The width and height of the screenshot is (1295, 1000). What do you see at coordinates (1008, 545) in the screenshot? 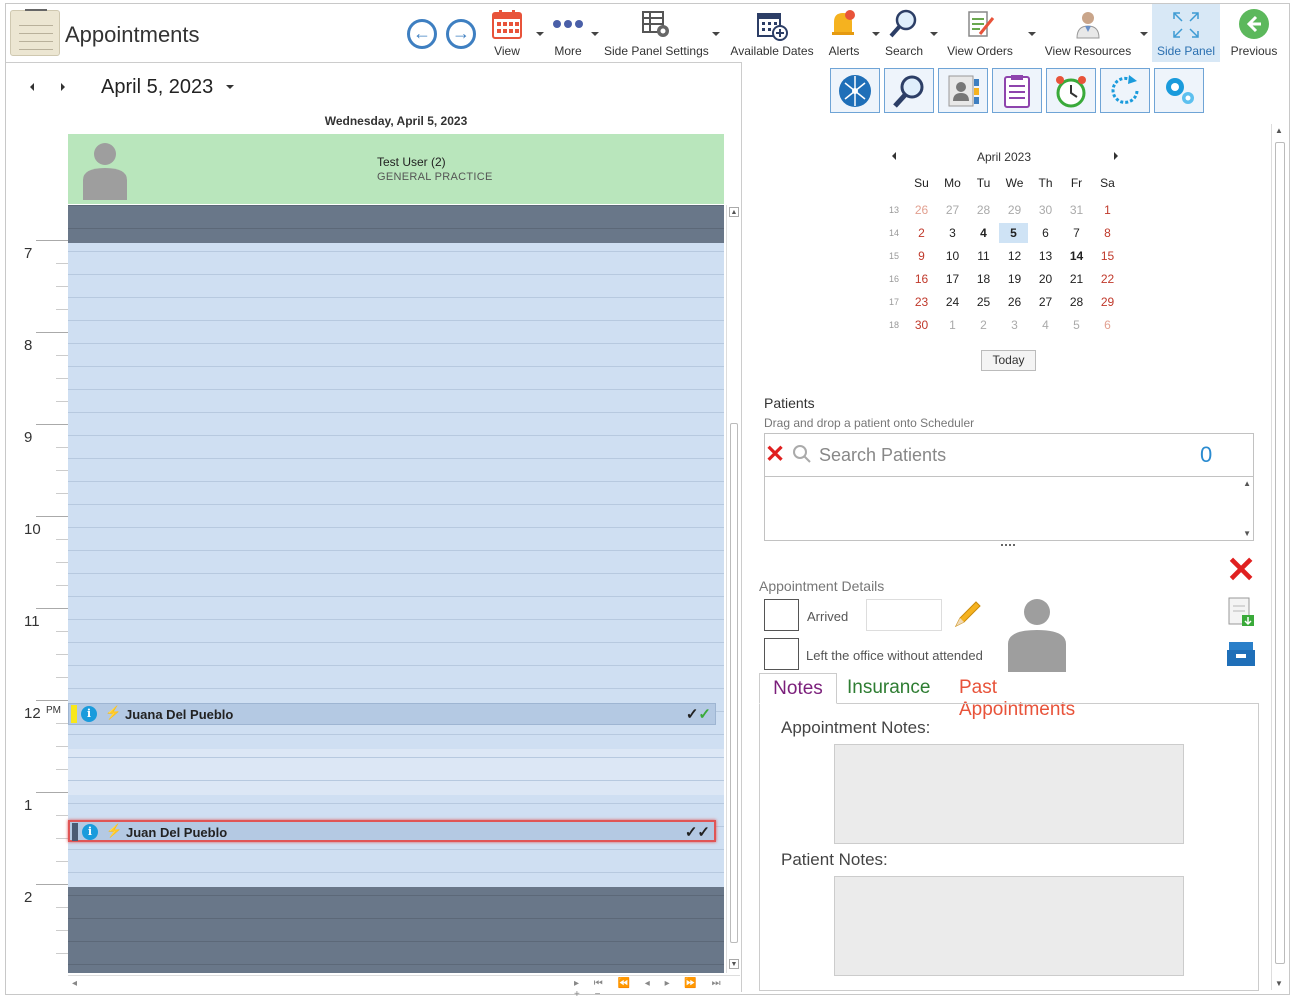
I see `splitter-handle` at bounding box center [1008, 545].